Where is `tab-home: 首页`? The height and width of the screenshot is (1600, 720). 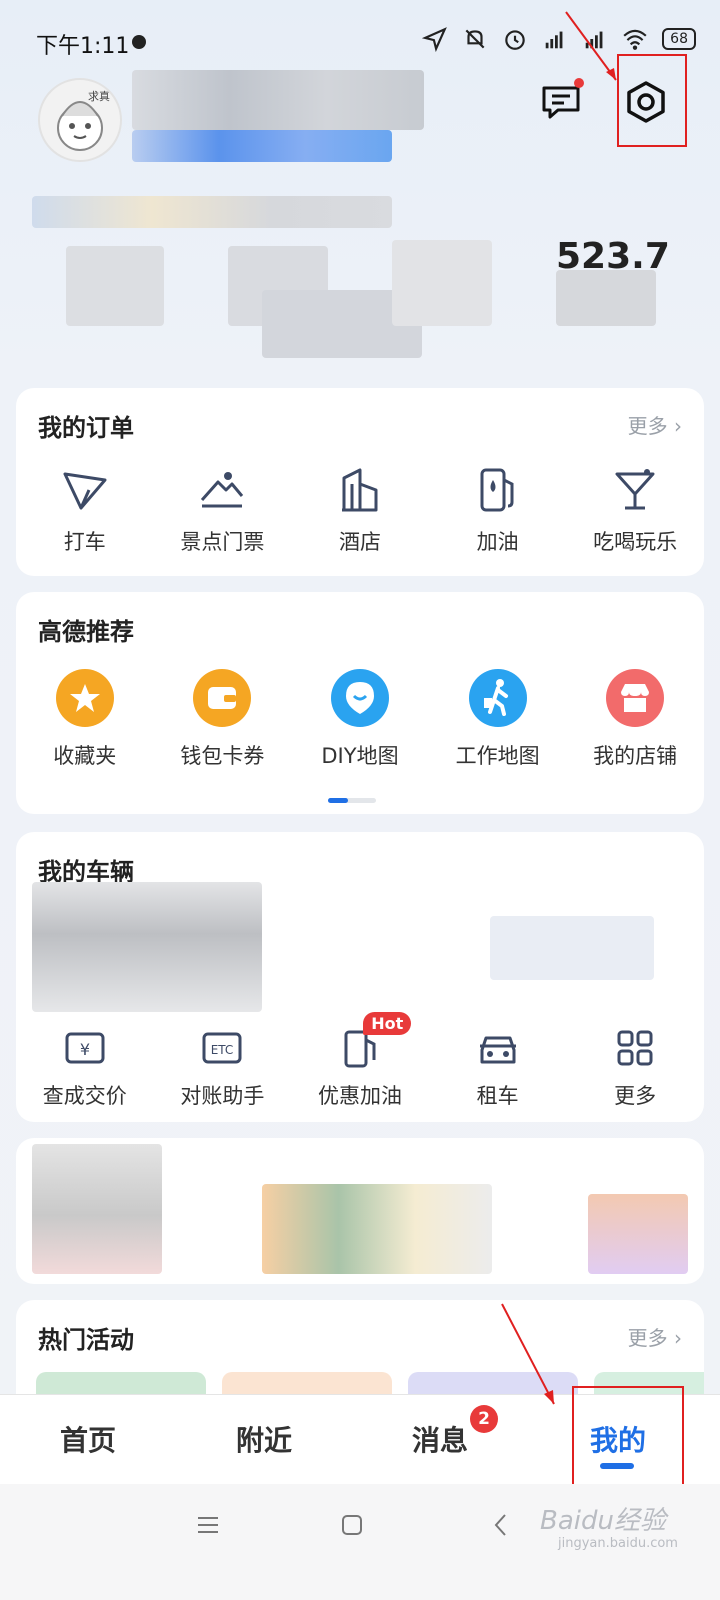 tab-home: 首页 is located at coordinates (88, 1439).